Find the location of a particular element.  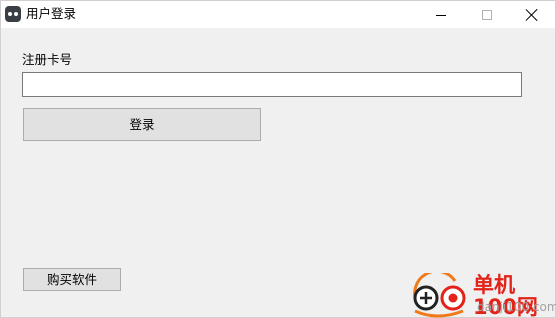

buy-software-button: 购买软件 is located at coordinates (72, 279).